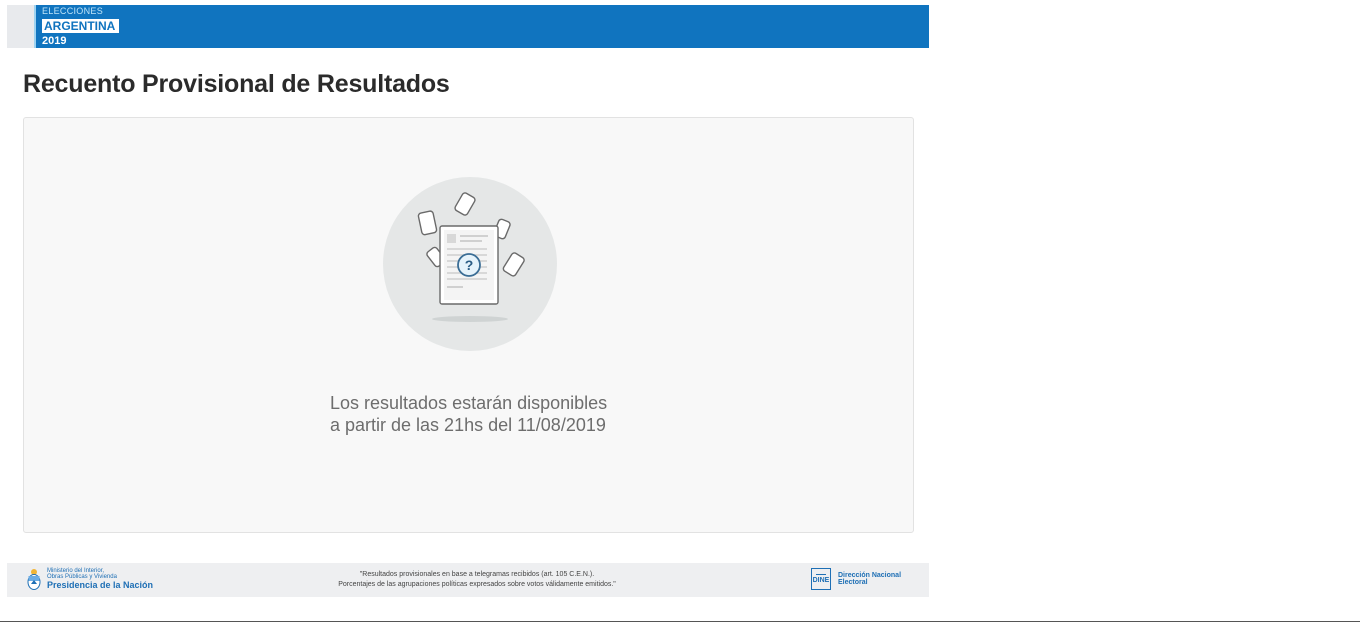 Image resolution: width=1360 pixels, height=624 pixels. Describe the element at coordinates (468, 26) in the screenshot. I see `header-banner: ELECCIONES ARGENTINA 2019` at that location.